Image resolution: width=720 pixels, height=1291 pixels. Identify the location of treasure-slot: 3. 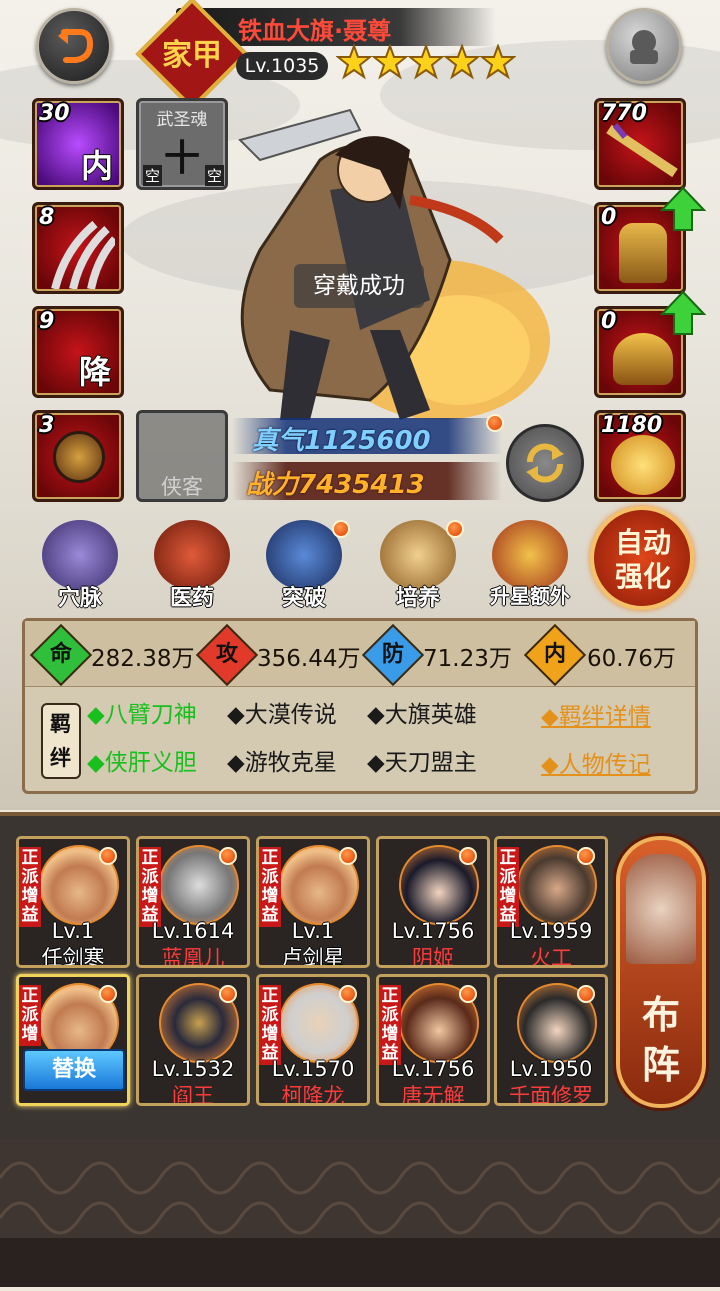
(78, 456).